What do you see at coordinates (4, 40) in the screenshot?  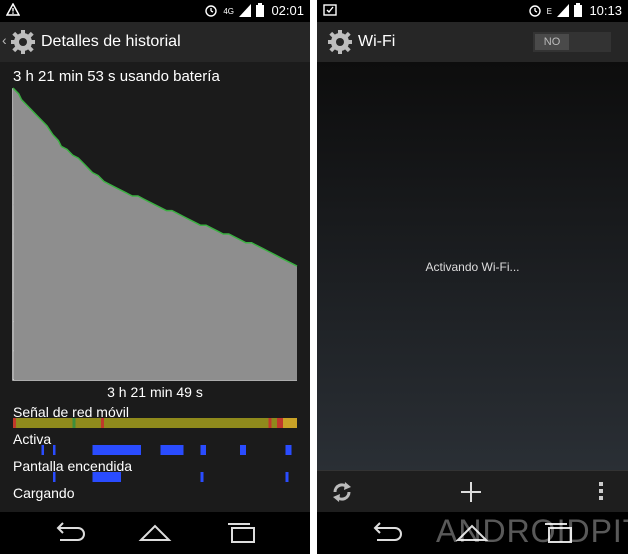 I see `back-chevron-icon: ‹` at bounding box center [4, 40].